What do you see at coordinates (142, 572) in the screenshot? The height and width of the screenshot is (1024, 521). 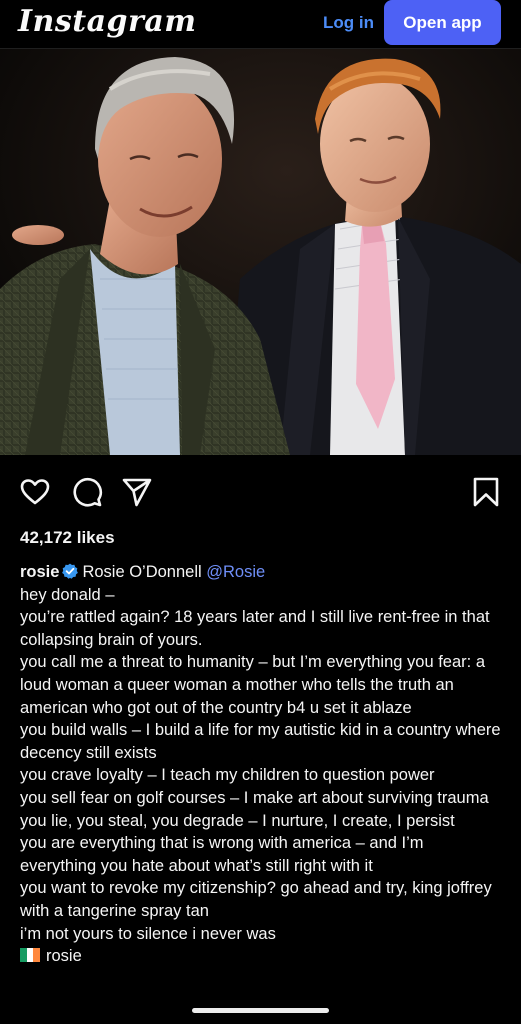 I see `display-name: Rosie O’Donnell` at bounding box center [142, 572].